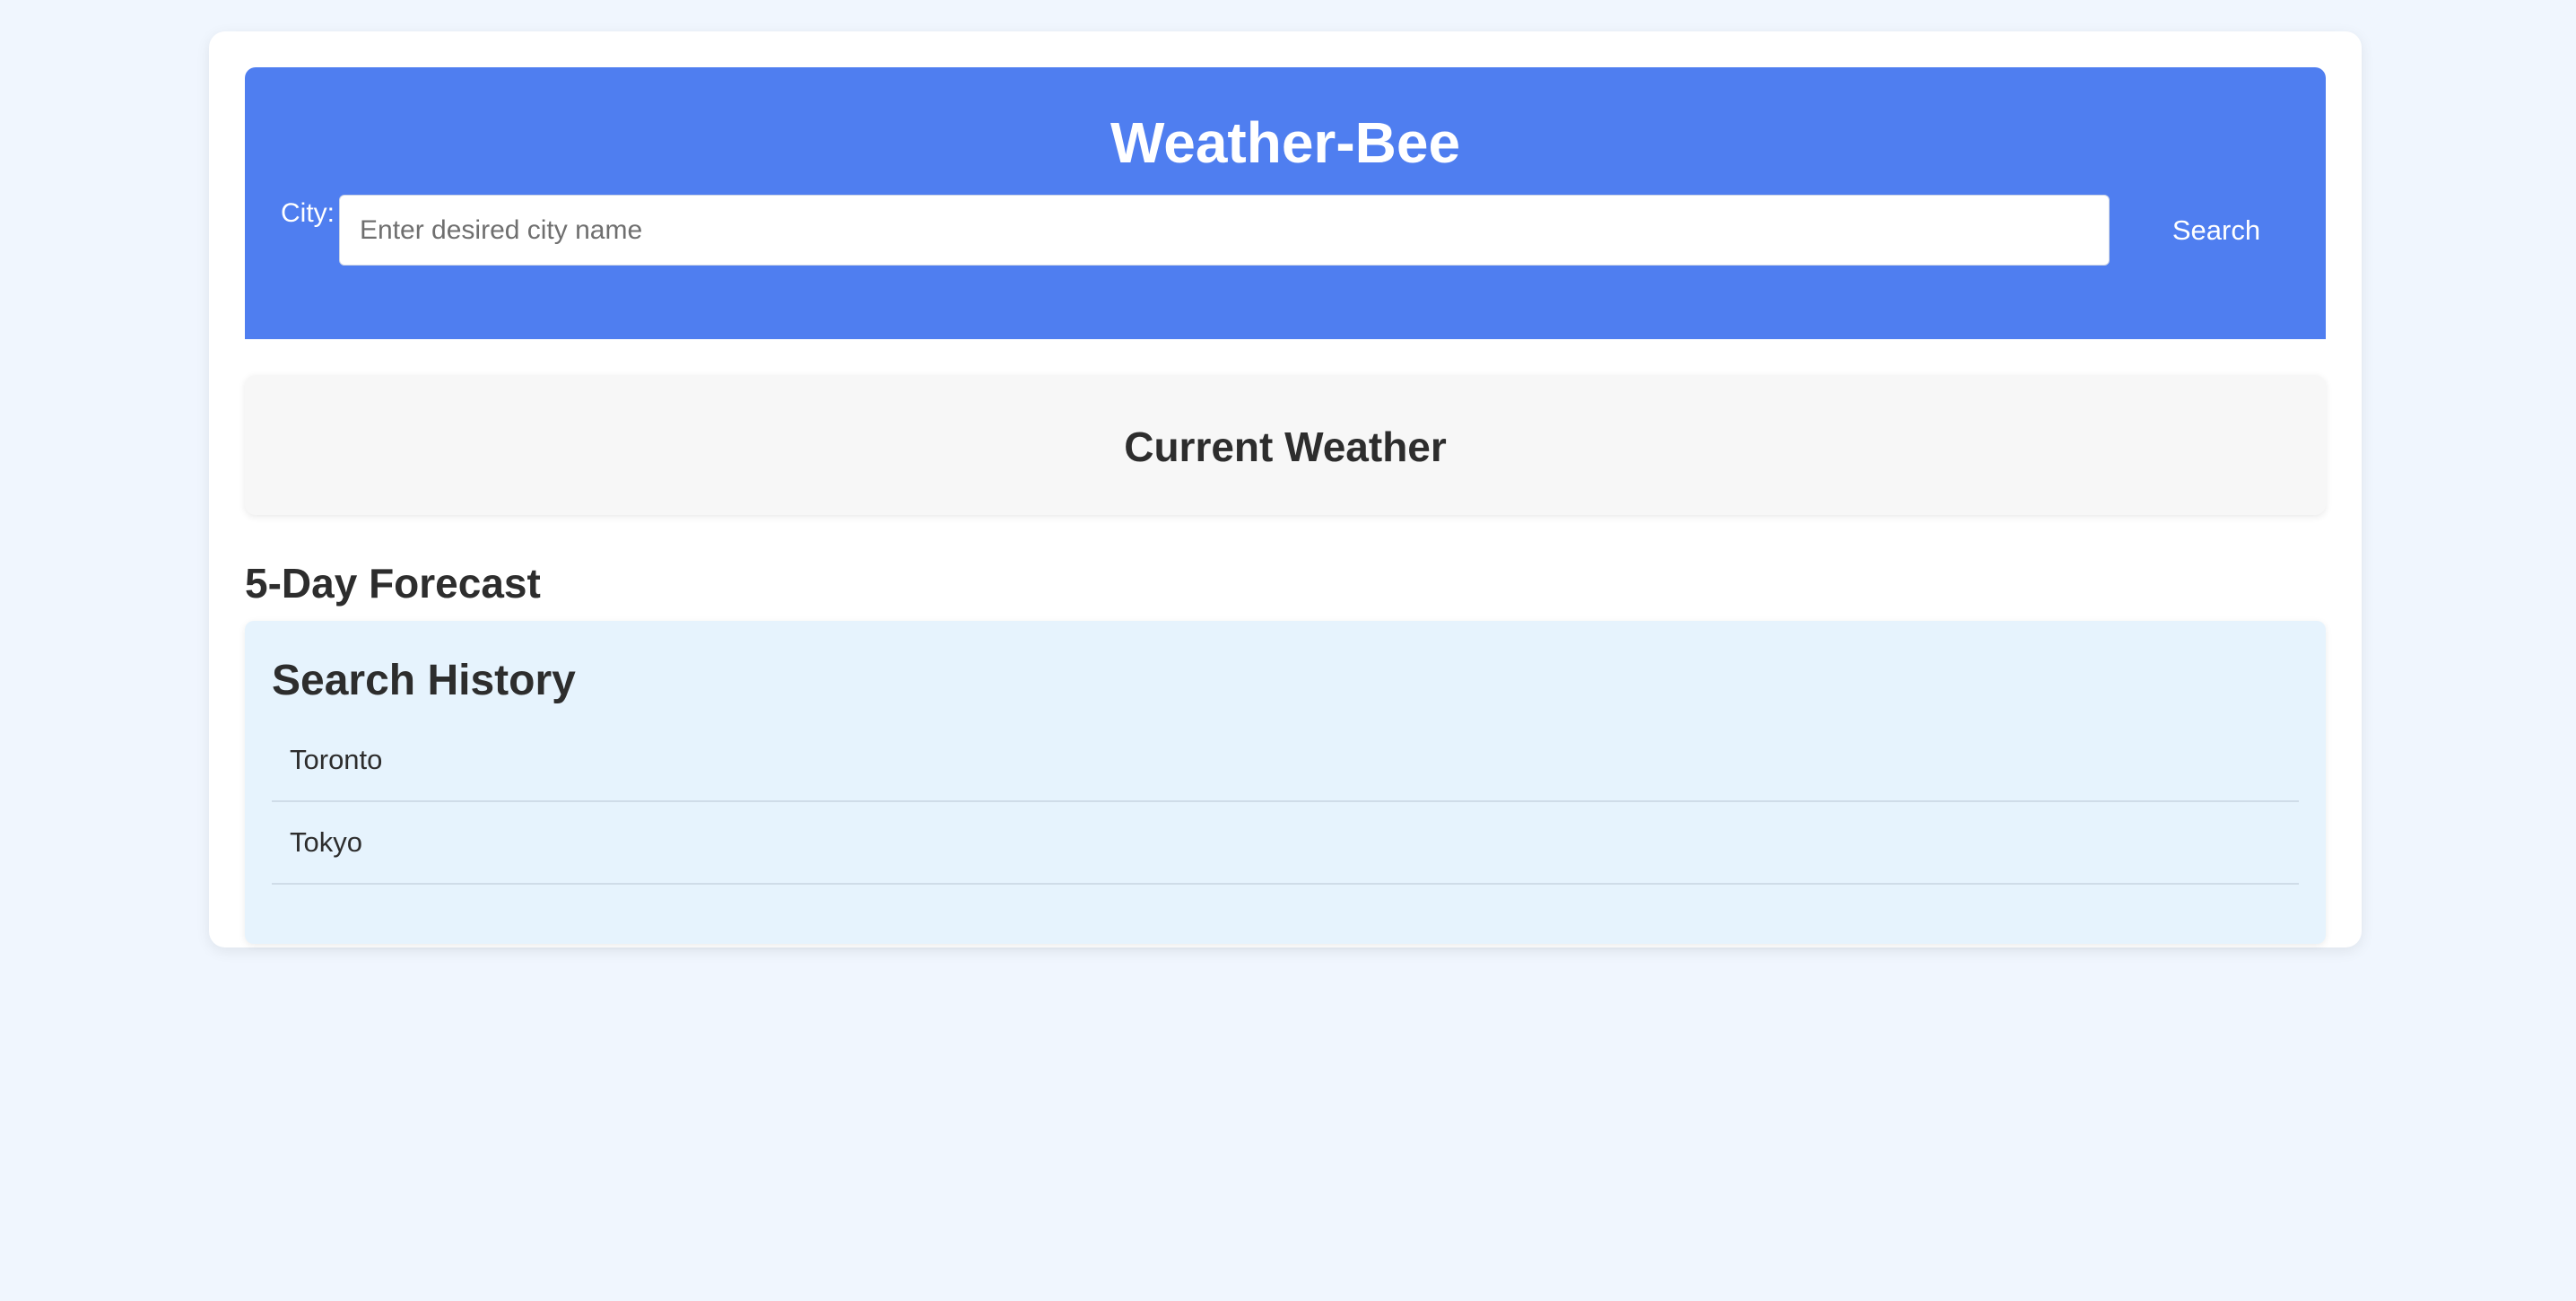 Image resolution: width=2576 pixels, height=1301 pixels. Describe the element at coordinates (1224, 230) in the screenshot. I see `city-search-input` at that location.